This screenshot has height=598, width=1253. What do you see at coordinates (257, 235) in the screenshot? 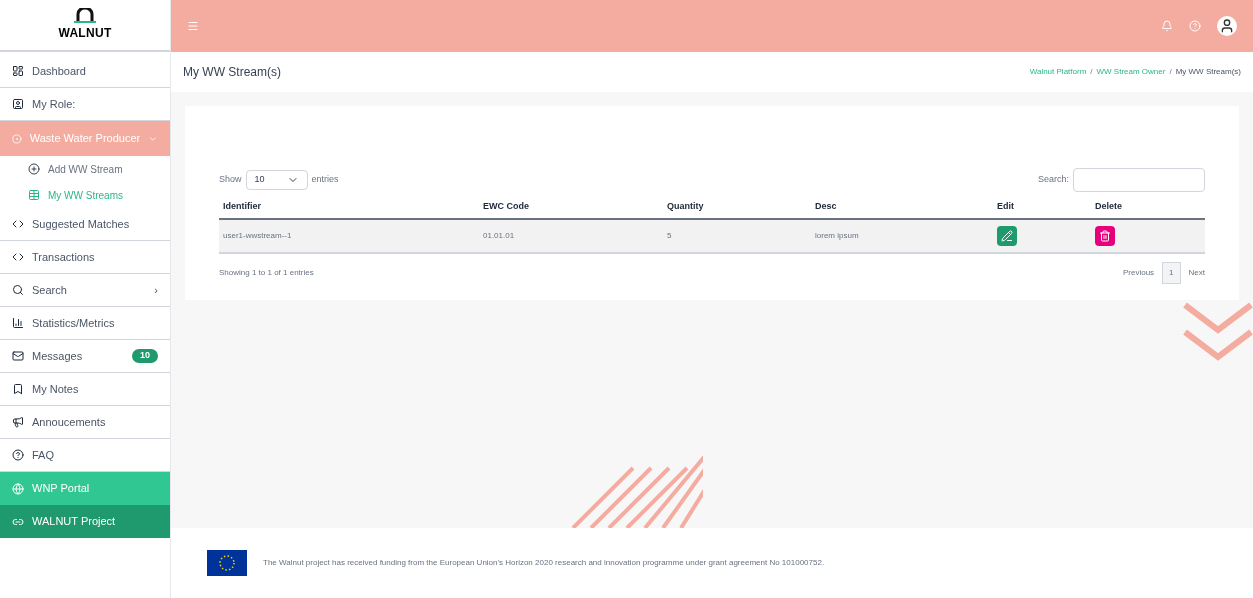
I see `table-cell: user1-wwstream--1` at bounding box center [257, 235].